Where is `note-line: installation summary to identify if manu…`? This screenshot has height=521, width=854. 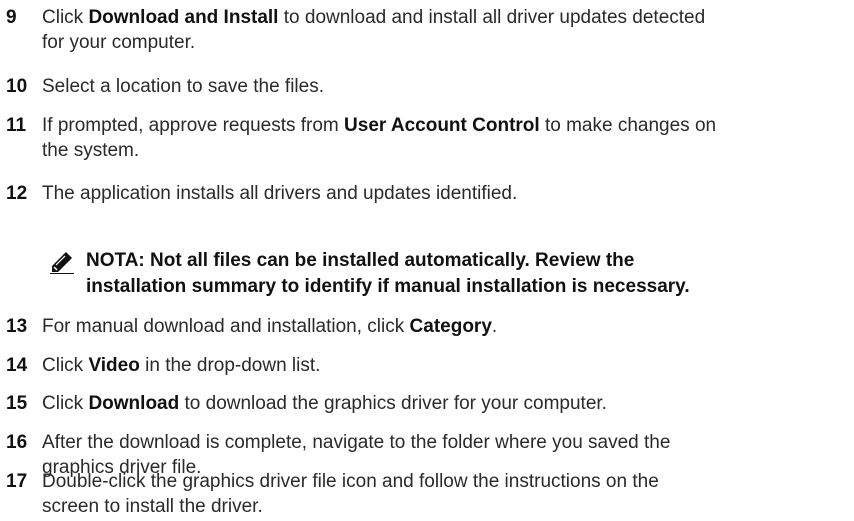 note-line: installation summary to identify if manu… is located at coordinates (388, 286).